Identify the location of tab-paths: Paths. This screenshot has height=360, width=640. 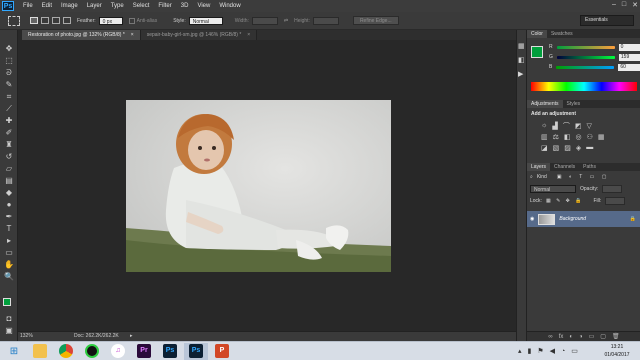
(589, 167).